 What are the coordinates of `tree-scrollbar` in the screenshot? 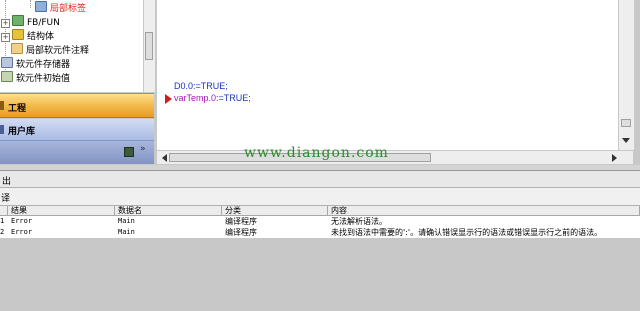 It's located at (149, 46).